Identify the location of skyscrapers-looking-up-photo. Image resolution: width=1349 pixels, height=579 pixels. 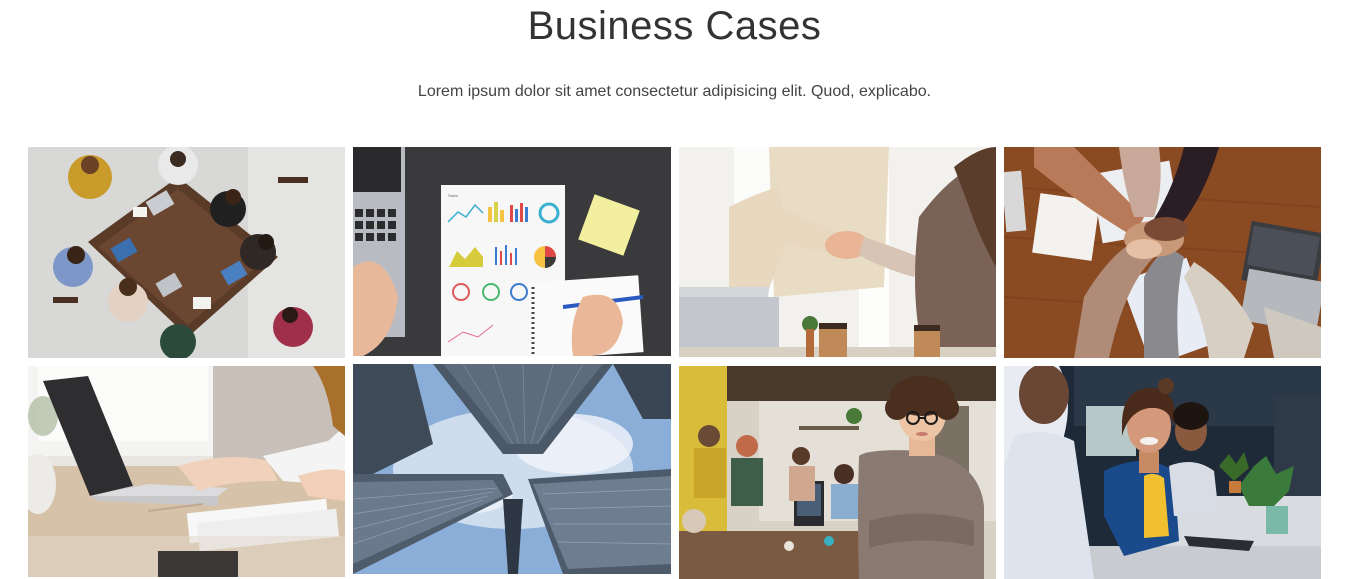
(512, 469).